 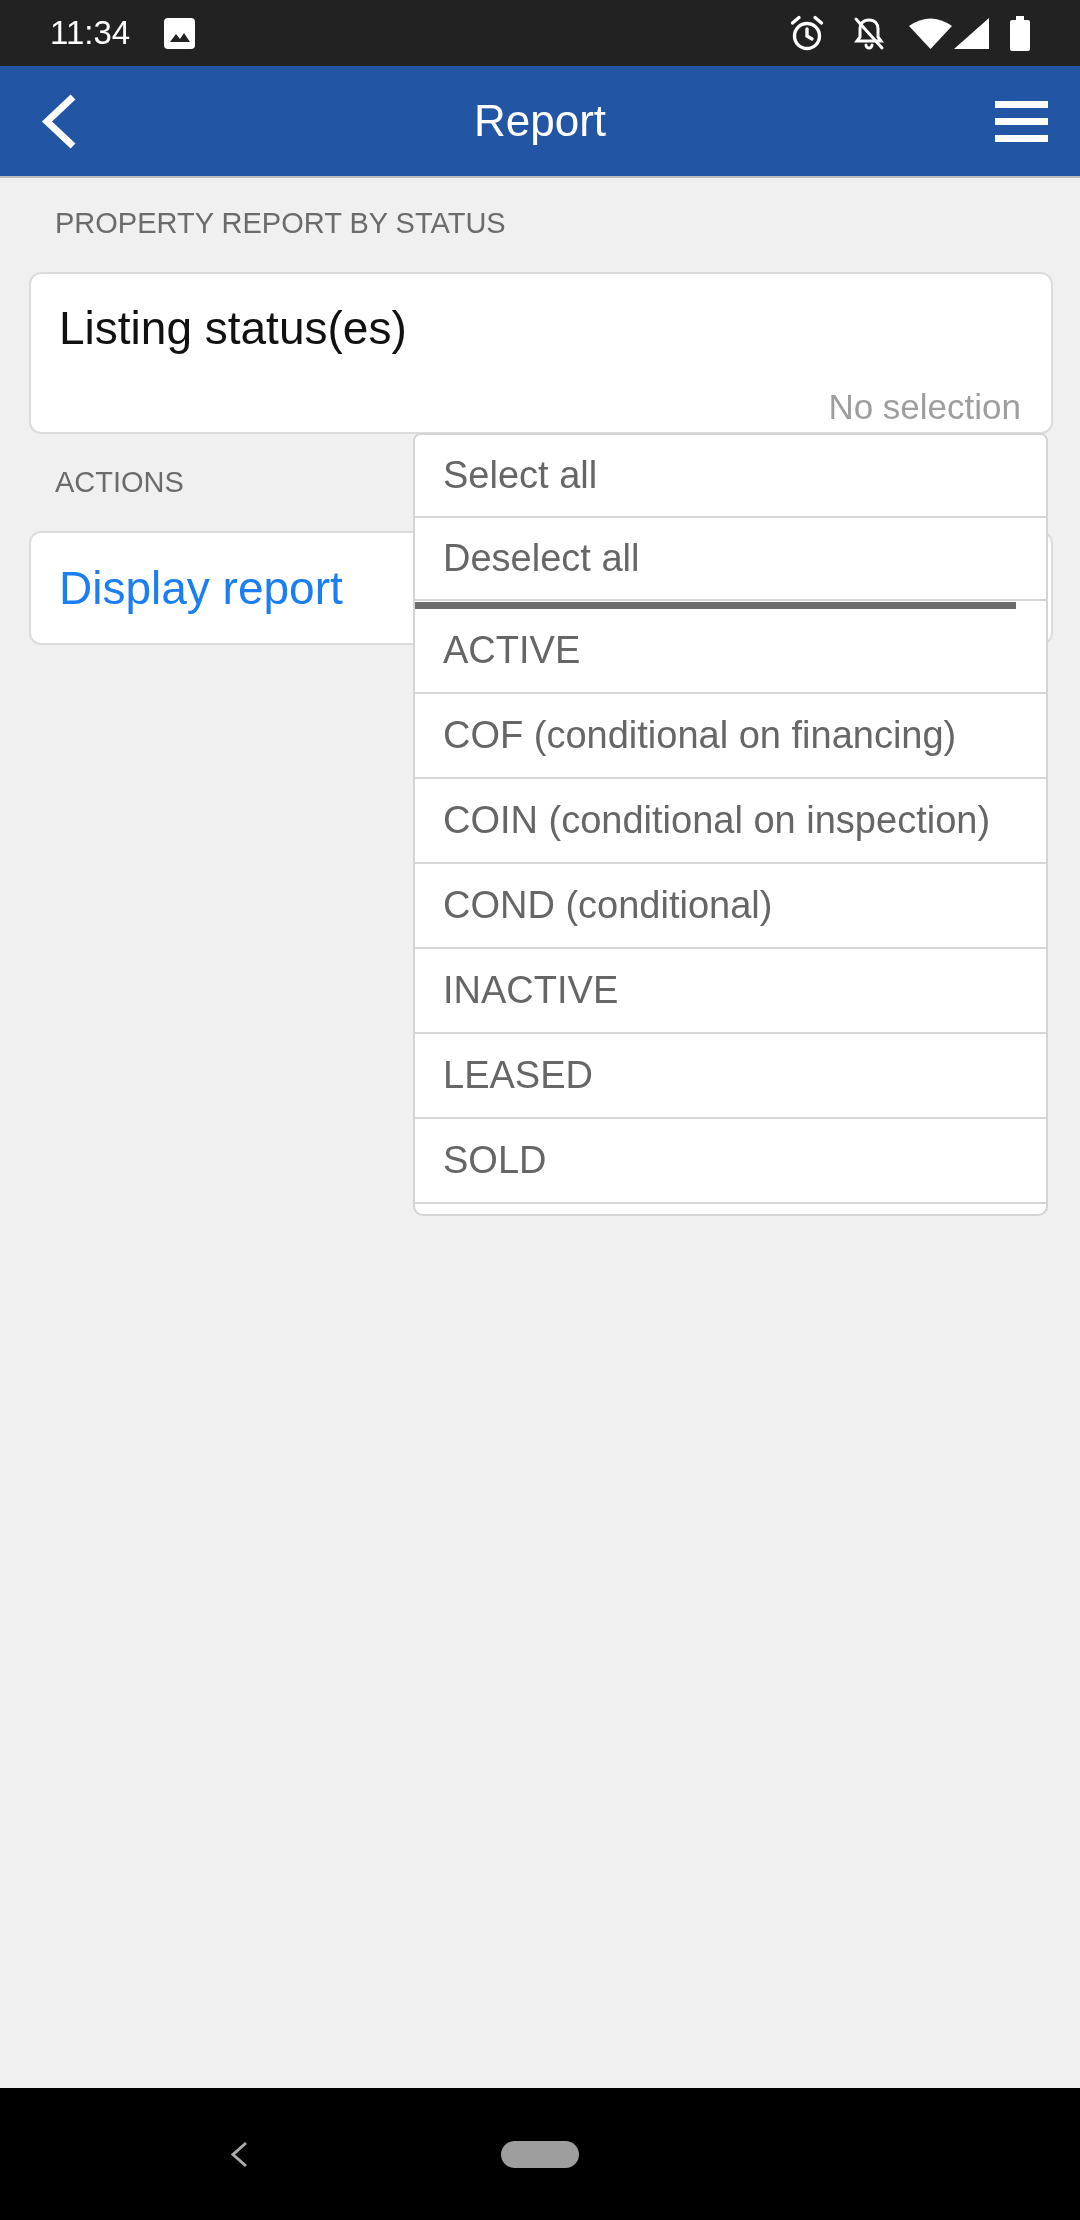 I want to click on menu-command: Select all, so click(x=730, y=476).